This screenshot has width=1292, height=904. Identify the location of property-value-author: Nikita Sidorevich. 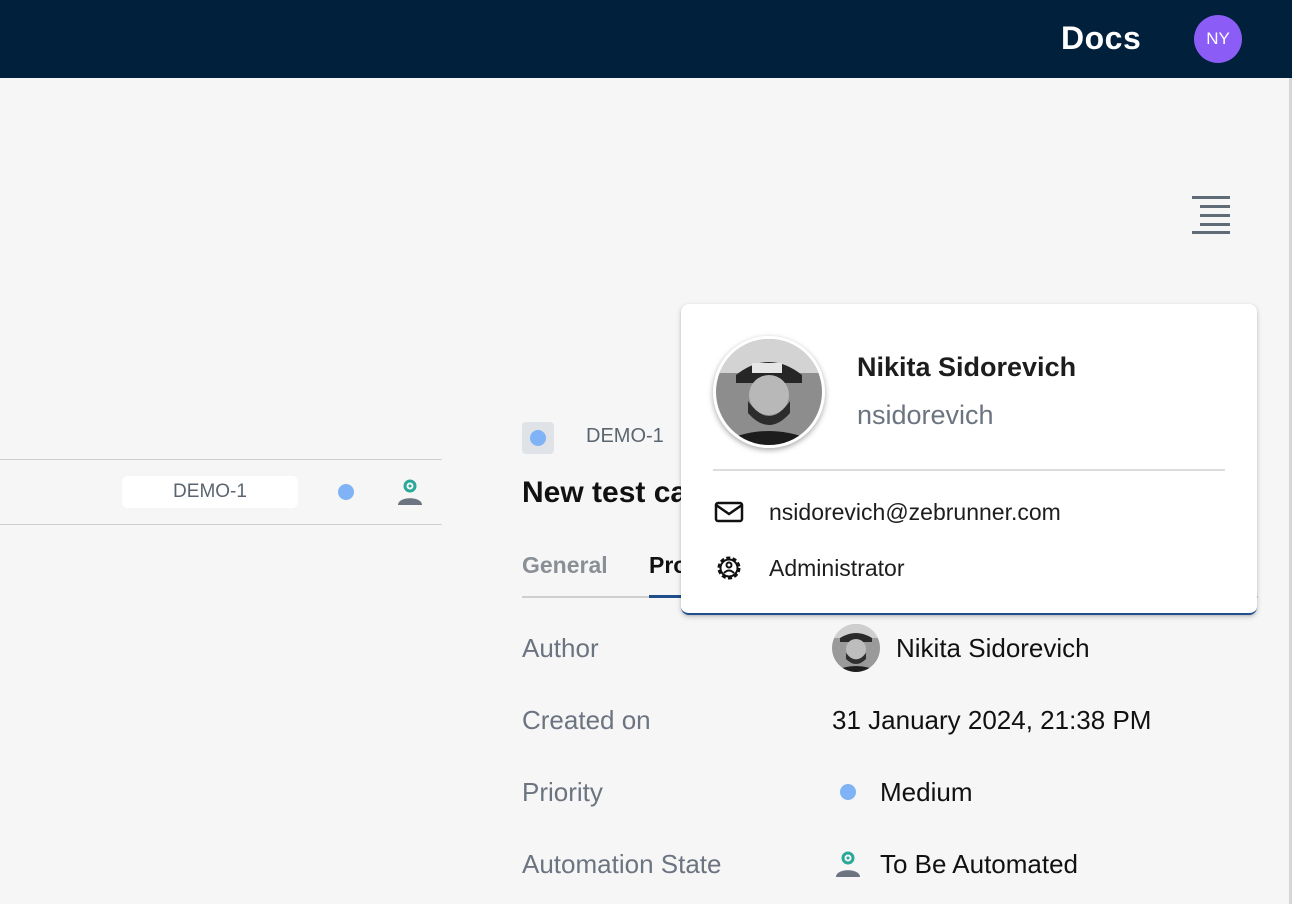
(993, 648).